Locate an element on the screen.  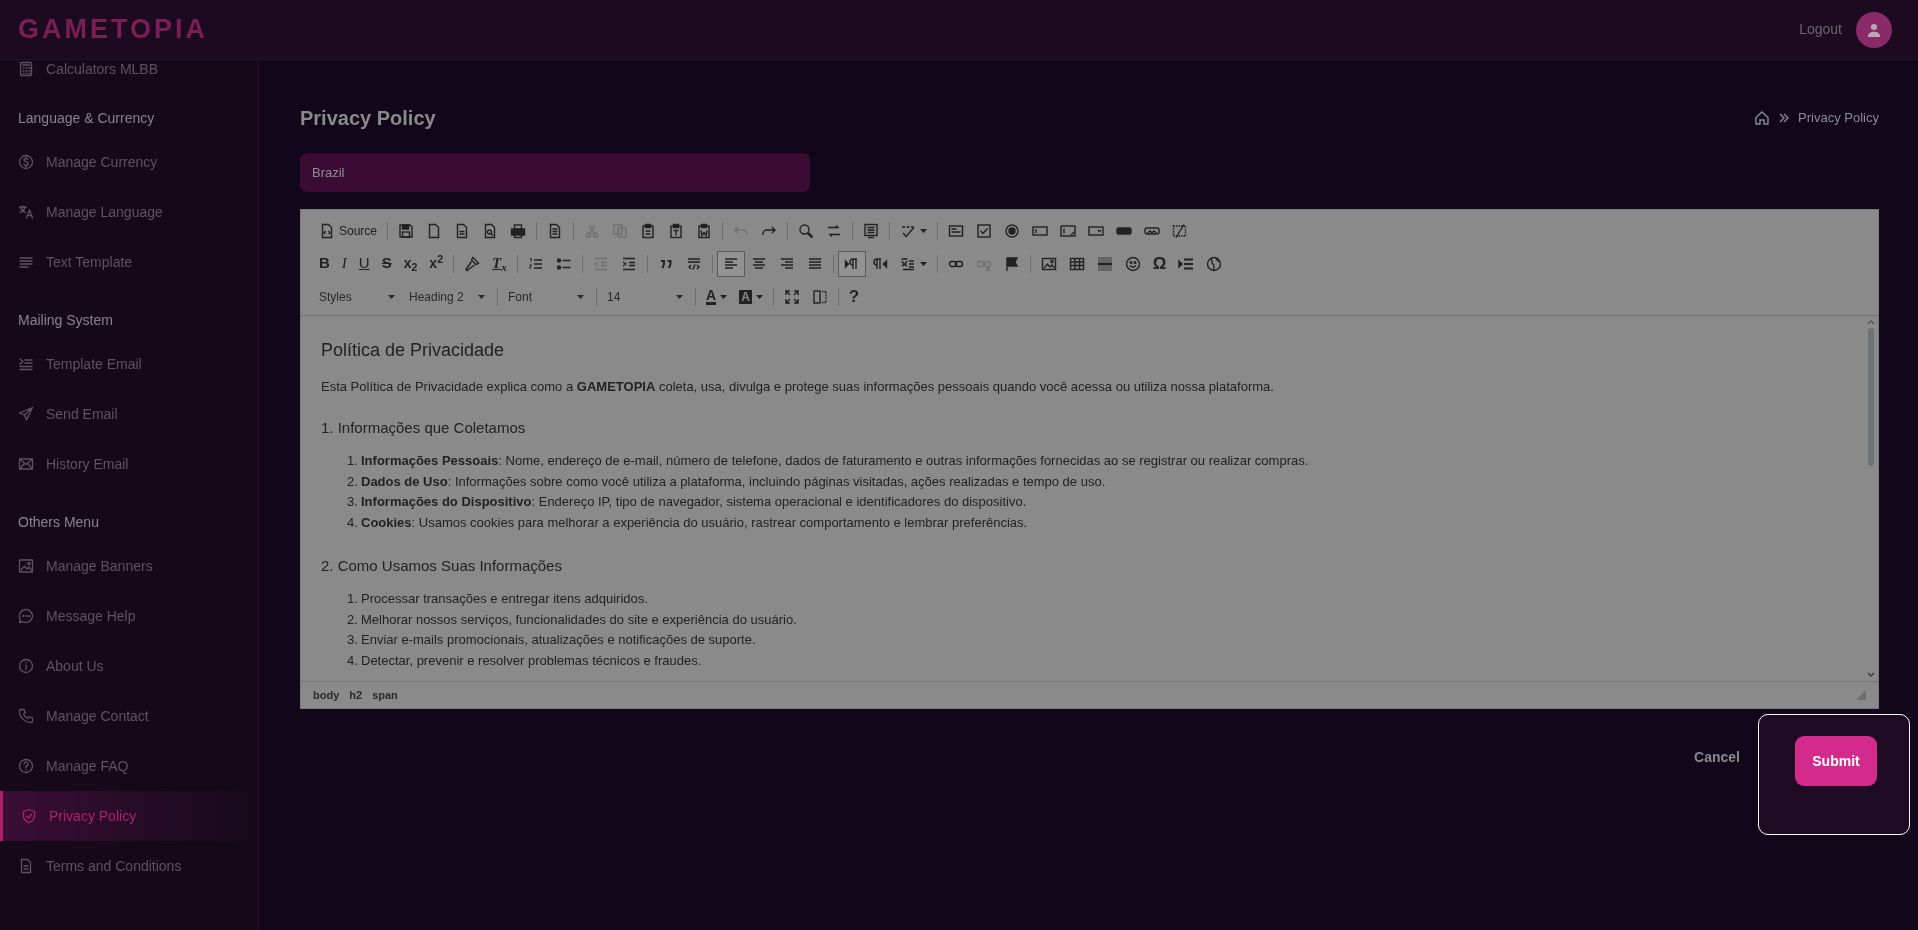
scroll-down-icon is located at coordinates (1871, 675).